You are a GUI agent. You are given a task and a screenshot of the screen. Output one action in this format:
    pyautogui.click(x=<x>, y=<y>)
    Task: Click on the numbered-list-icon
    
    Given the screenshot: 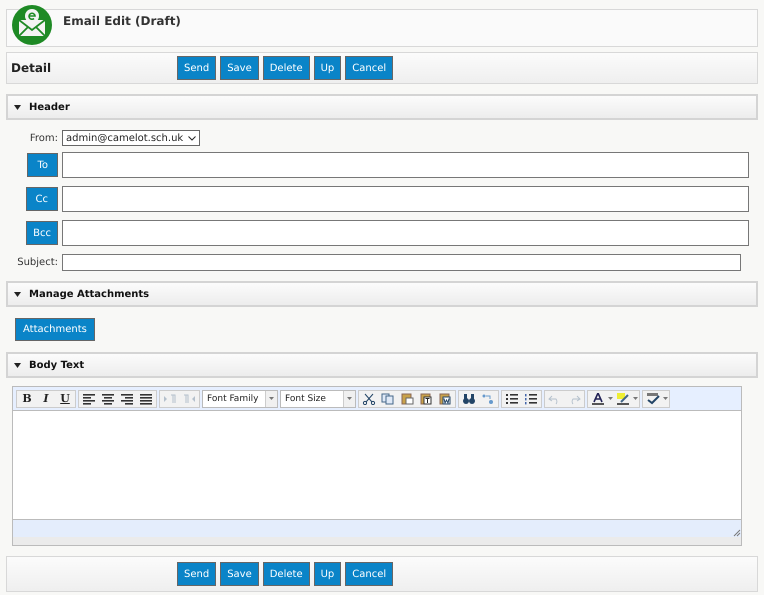 What is the action you would take?
    pyautogui.click(x=531, y=398)
    